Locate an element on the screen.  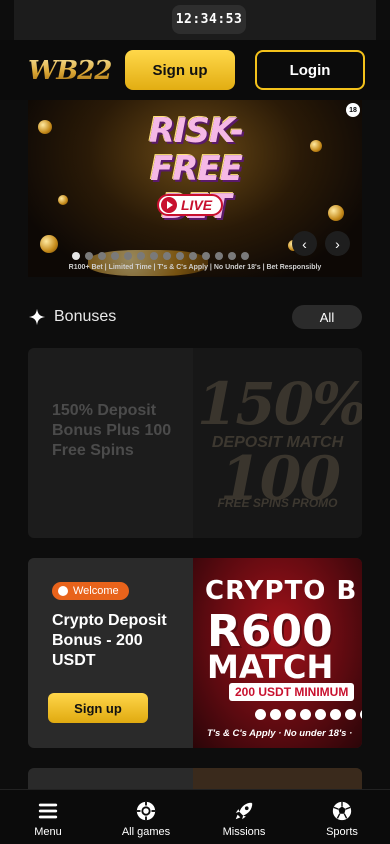
brand-logo: WB22 is located at coordinates (70, 71).